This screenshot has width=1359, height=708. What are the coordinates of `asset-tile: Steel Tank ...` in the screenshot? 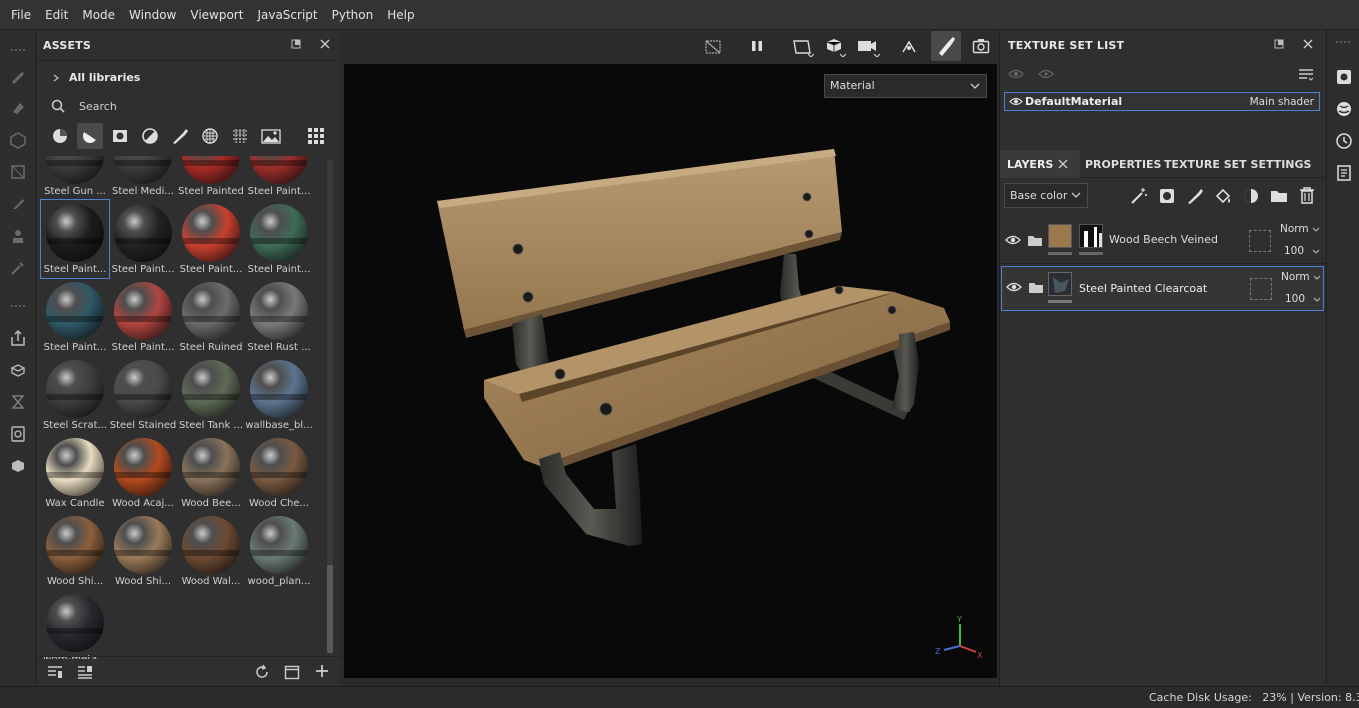 It's located at (211, 395).